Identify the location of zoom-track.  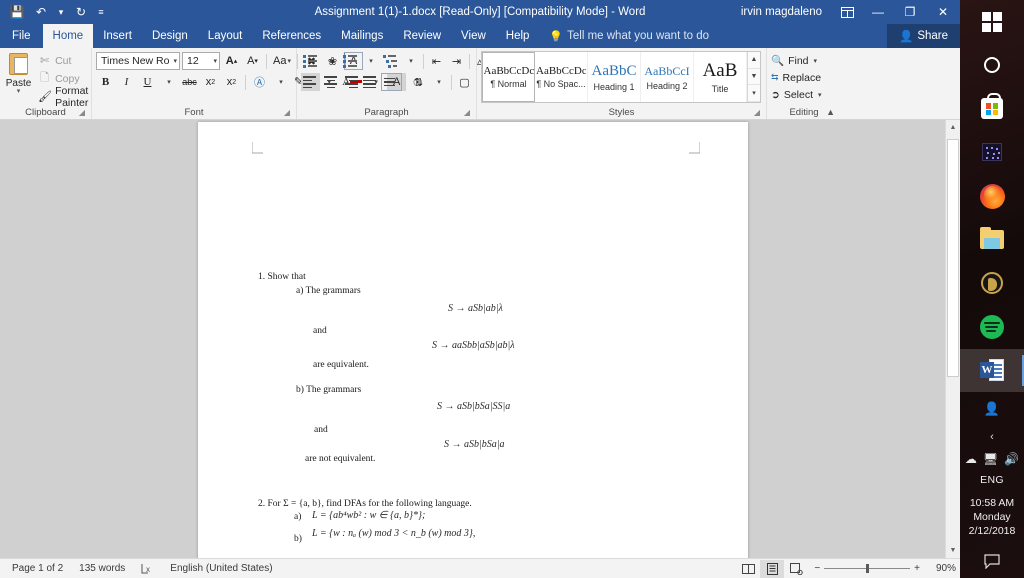
(867, 568).